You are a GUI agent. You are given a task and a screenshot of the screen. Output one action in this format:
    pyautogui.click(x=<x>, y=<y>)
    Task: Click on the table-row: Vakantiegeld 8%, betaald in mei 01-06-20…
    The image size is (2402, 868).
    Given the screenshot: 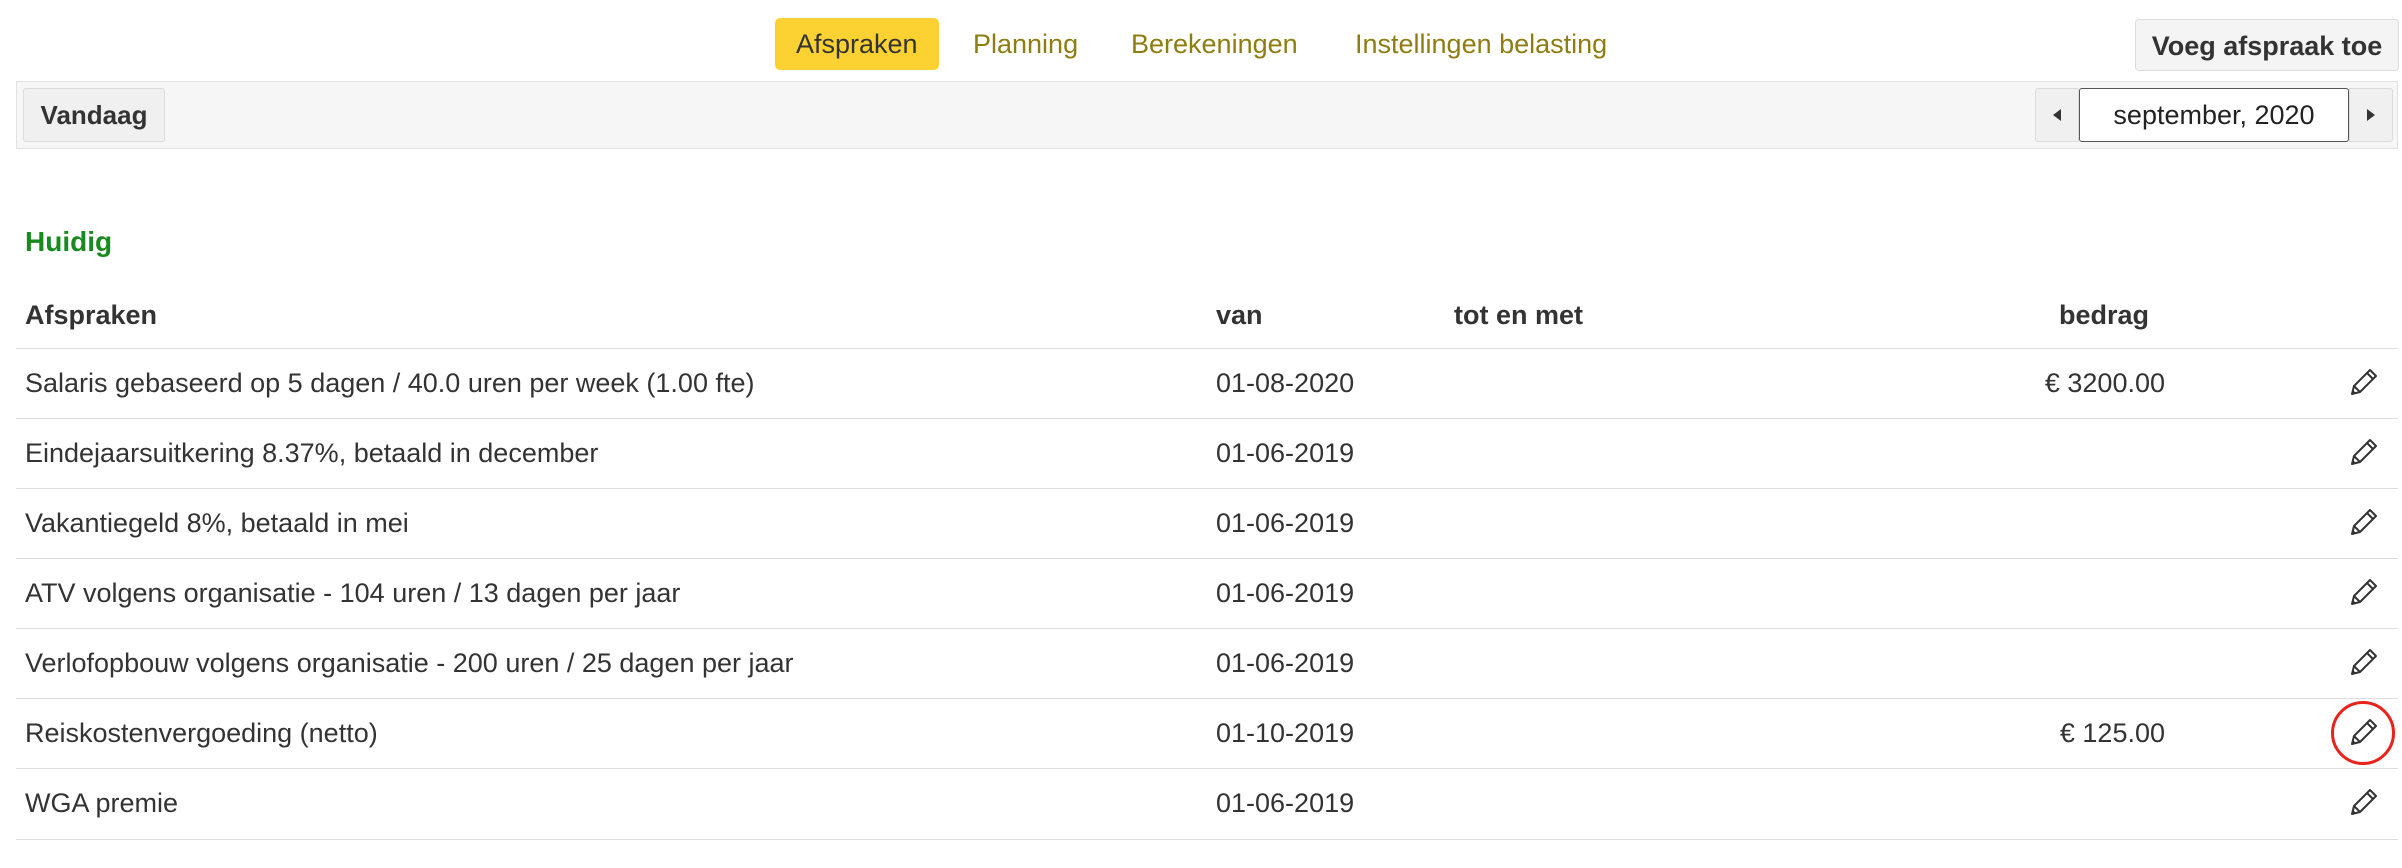 What is the action you would take?
    pyautogui.click(x=1207, y=523)
    